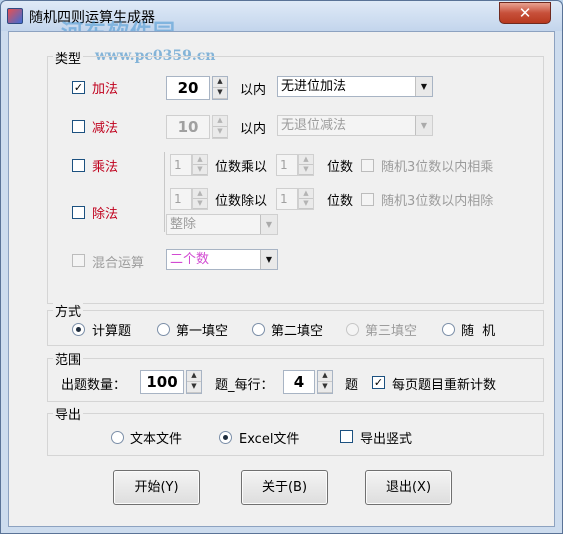 The height and width of the screenshot is (534, 563). What do you see at coordinates (162, 382) in the screenshot?
I see `question-count-input: 100` at bounding box center [162, 382].